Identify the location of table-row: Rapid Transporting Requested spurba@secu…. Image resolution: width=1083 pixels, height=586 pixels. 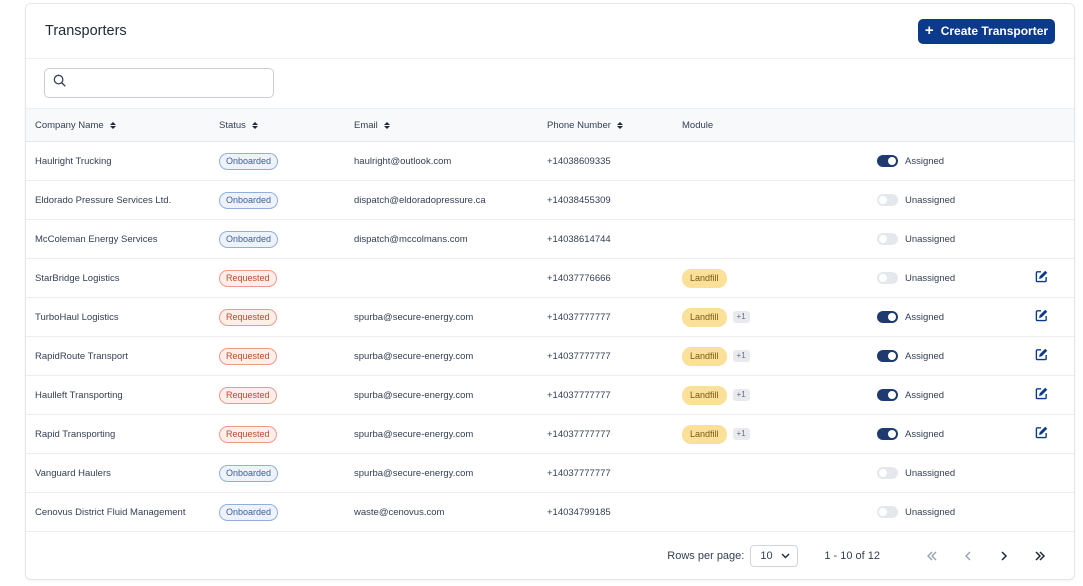
(550, 434).